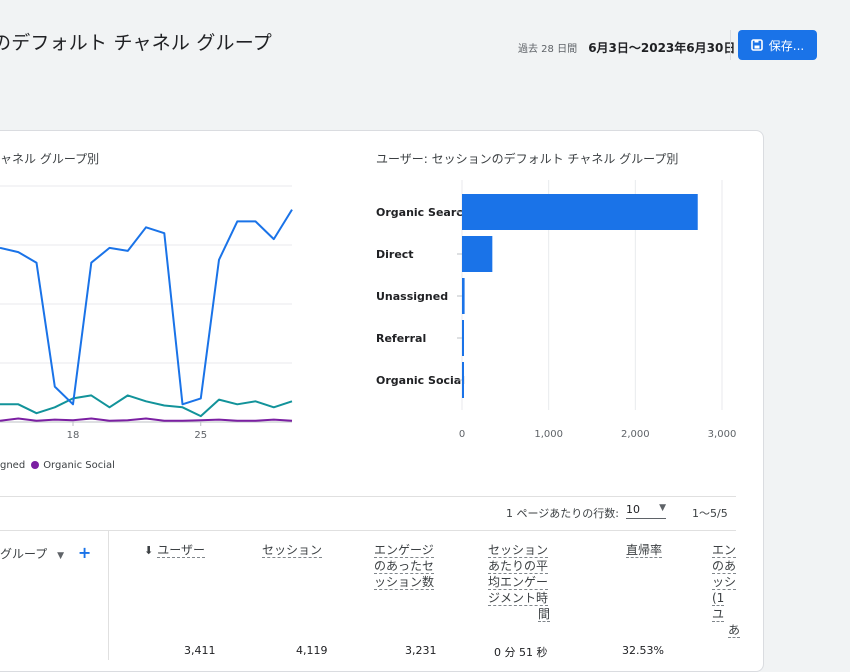  What do you see at coordinates (527, 159) in the screenshot?
I see `bar-chart-title: ユーザー: セッションのデフォルト チャネル グループ別` at bounding box center [527, 159].